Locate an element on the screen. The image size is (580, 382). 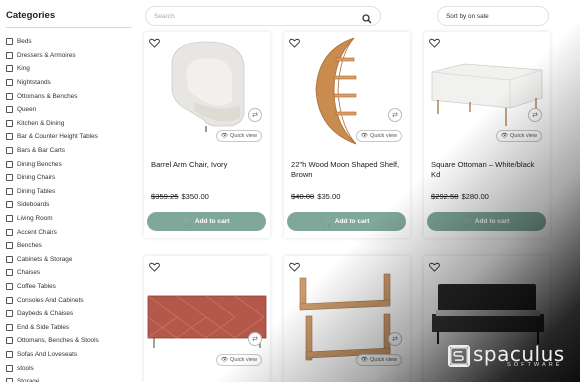
product-name: Square Ottoman – White/black Kd is located at coordinates (487, 170).